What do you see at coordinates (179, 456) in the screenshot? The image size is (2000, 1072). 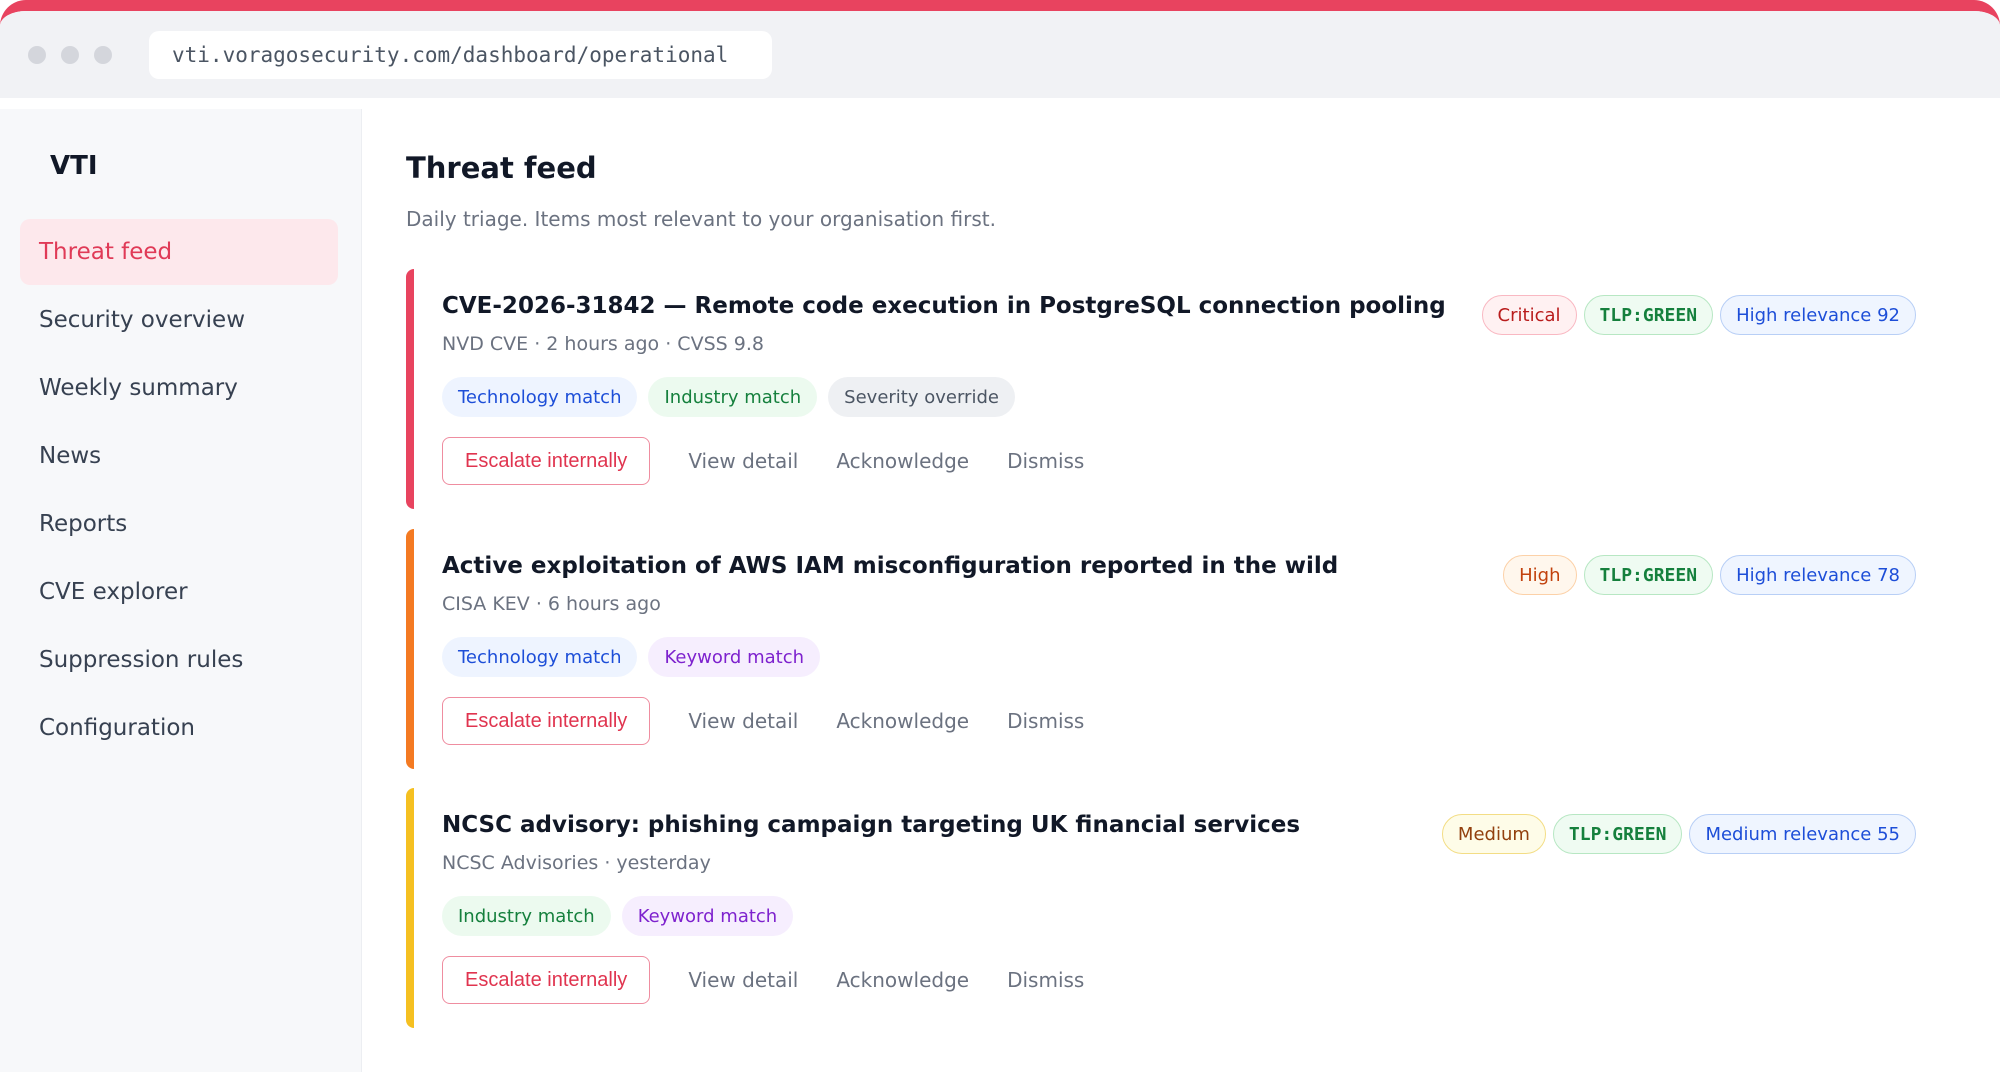 I see `sidebar-item-news: News` at bounding box center [179, 456].